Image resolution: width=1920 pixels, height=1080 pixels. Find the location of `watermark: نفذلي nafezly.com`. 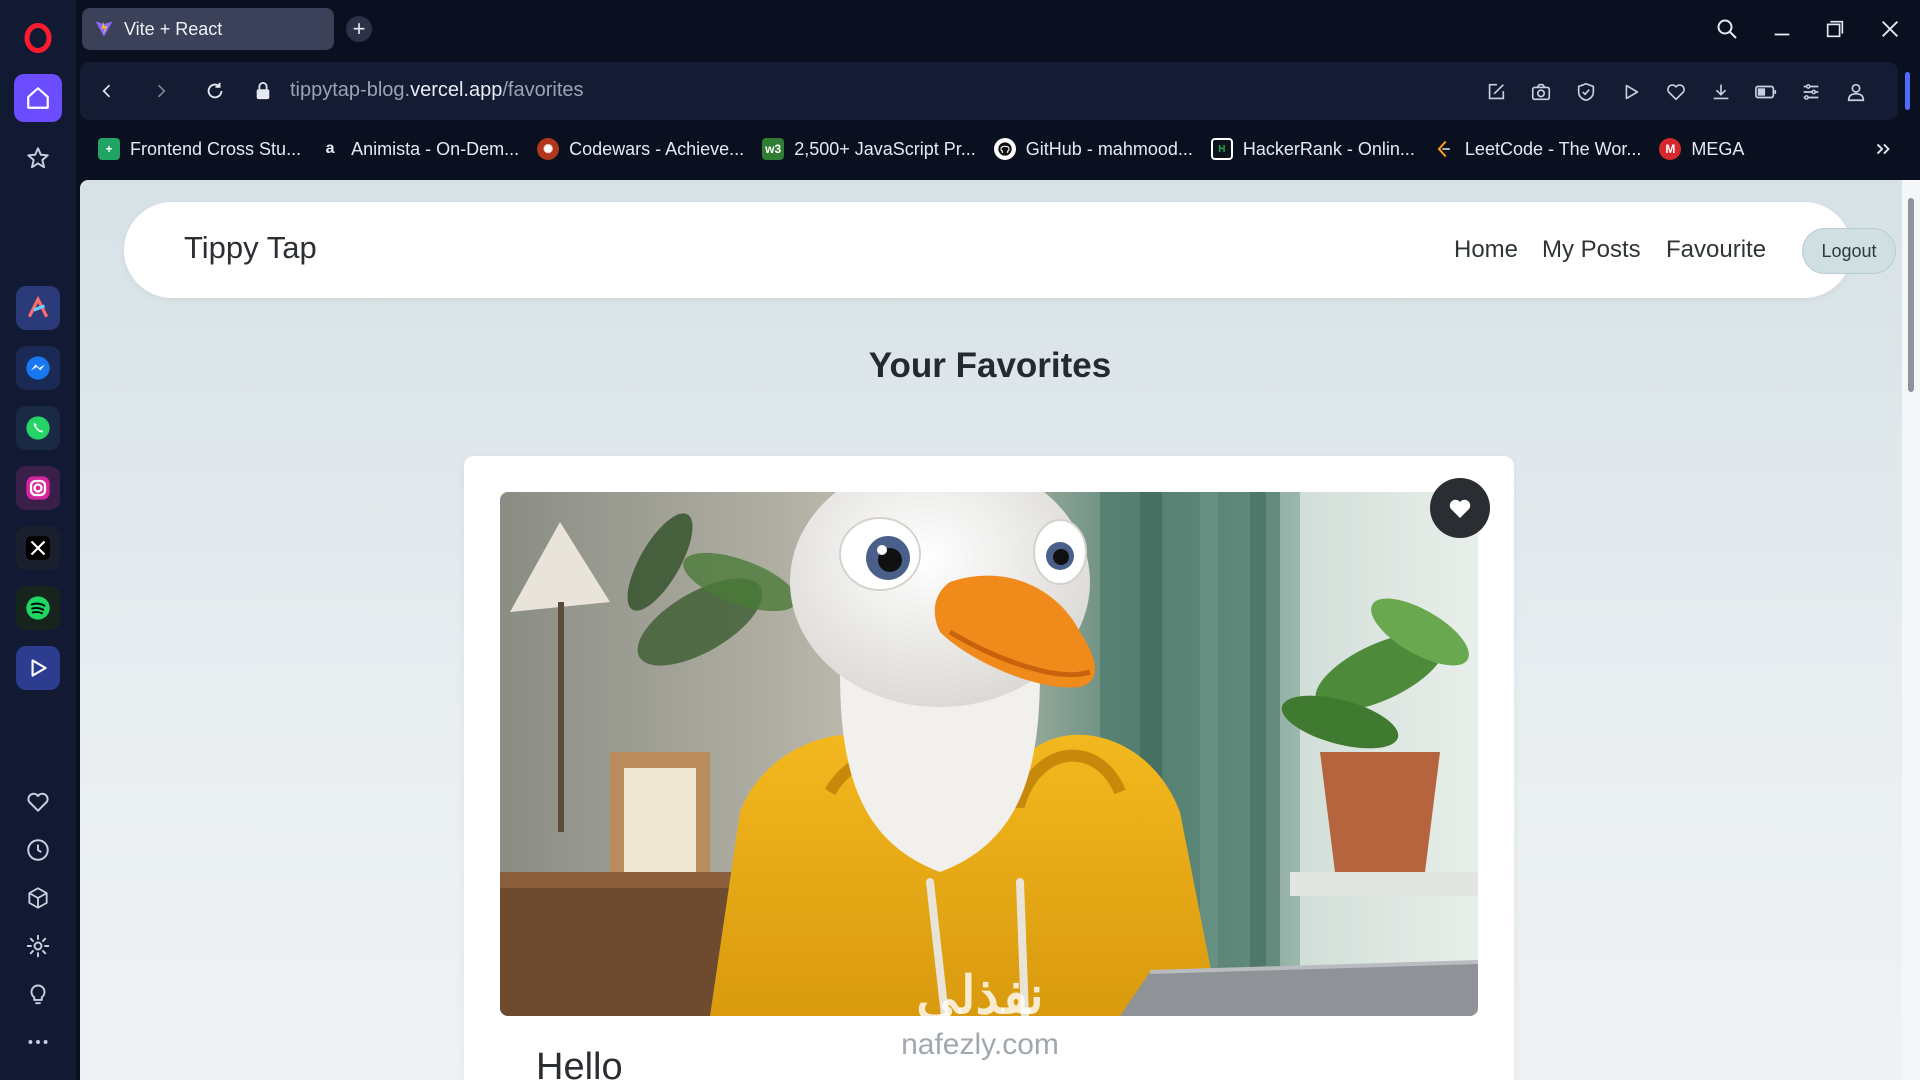

watermark: نفذلي nafezly.com is located at coordinates (980, 1016).